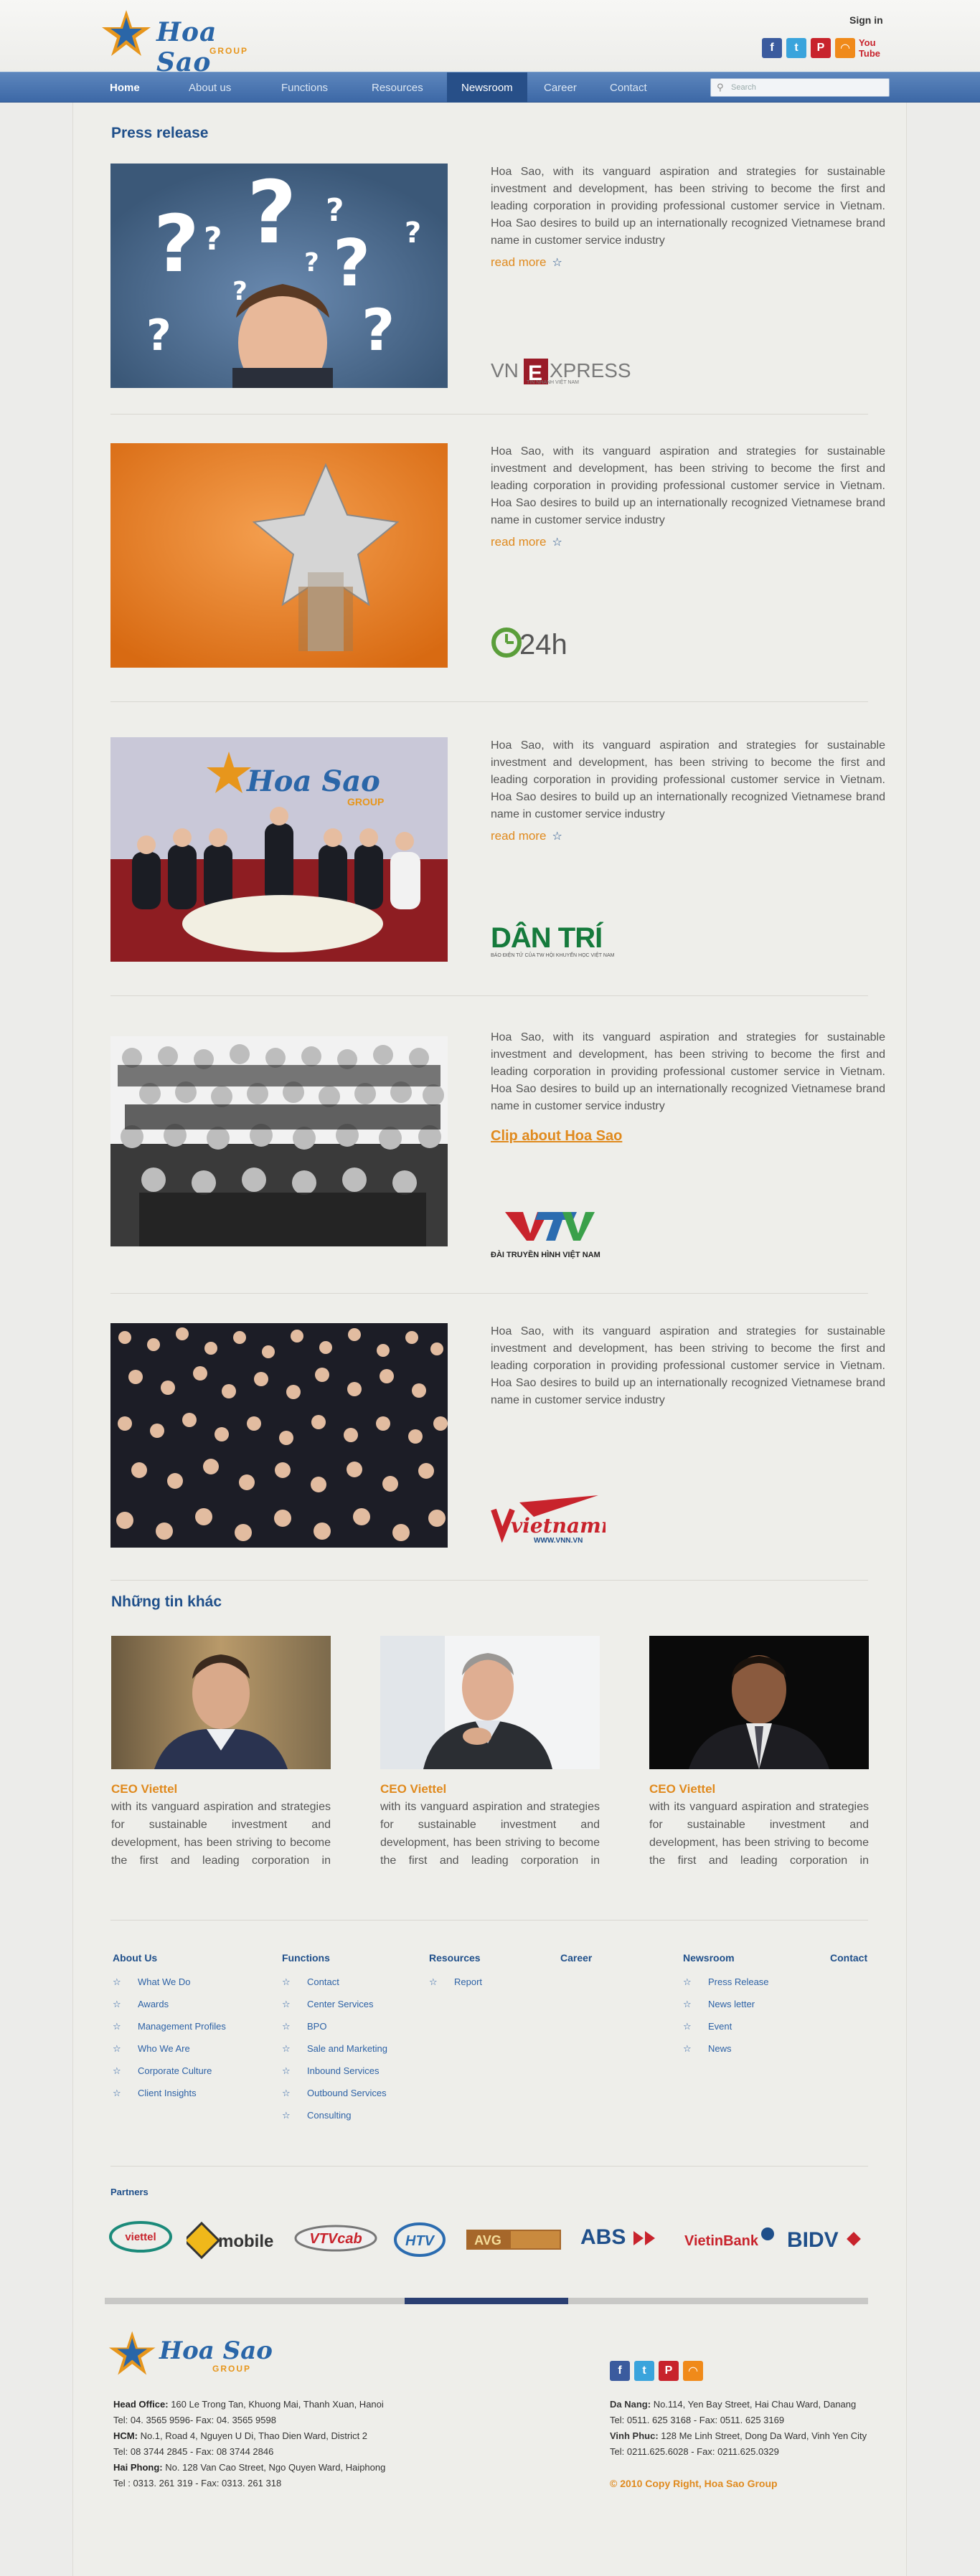 This screenshot has height=2576, width=980. Describe the element at coordinates (334, 2004) in the screenshot. I see `footer-link: ☆ Center Services` at that location.